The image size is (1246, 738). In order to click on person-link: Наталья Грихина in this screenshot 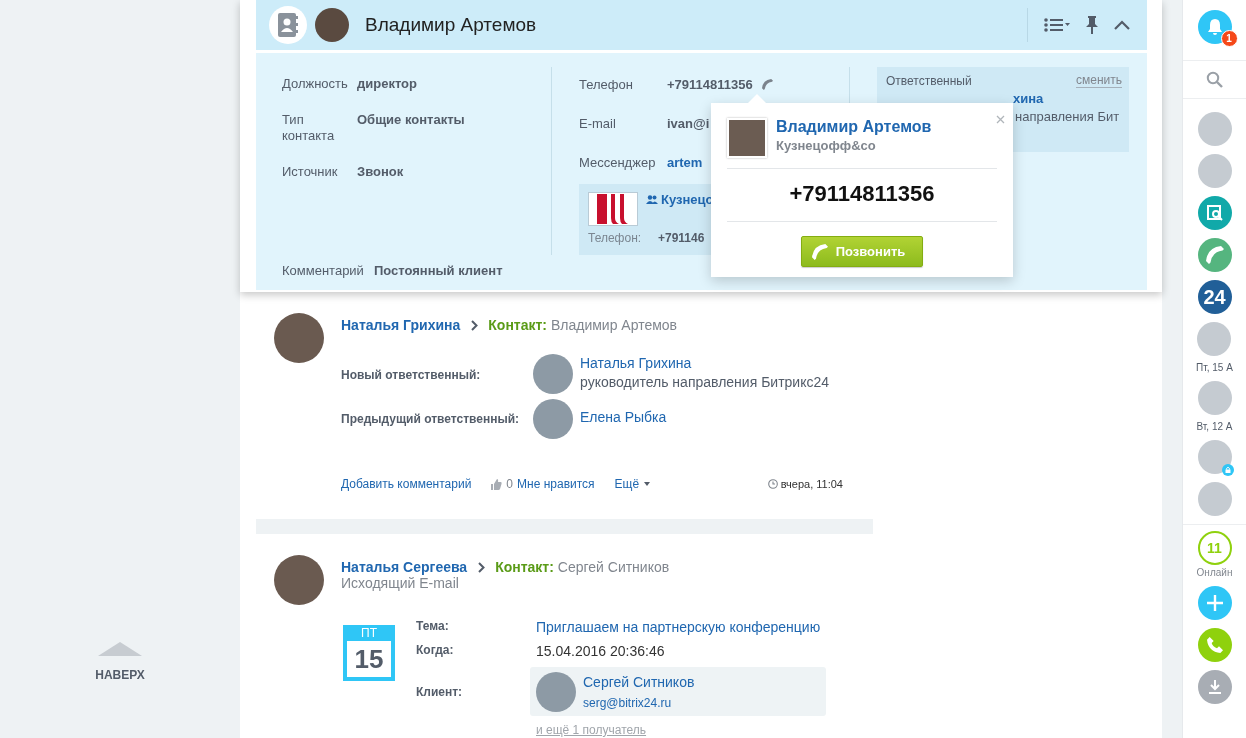, I will do `click(705, 363)`.